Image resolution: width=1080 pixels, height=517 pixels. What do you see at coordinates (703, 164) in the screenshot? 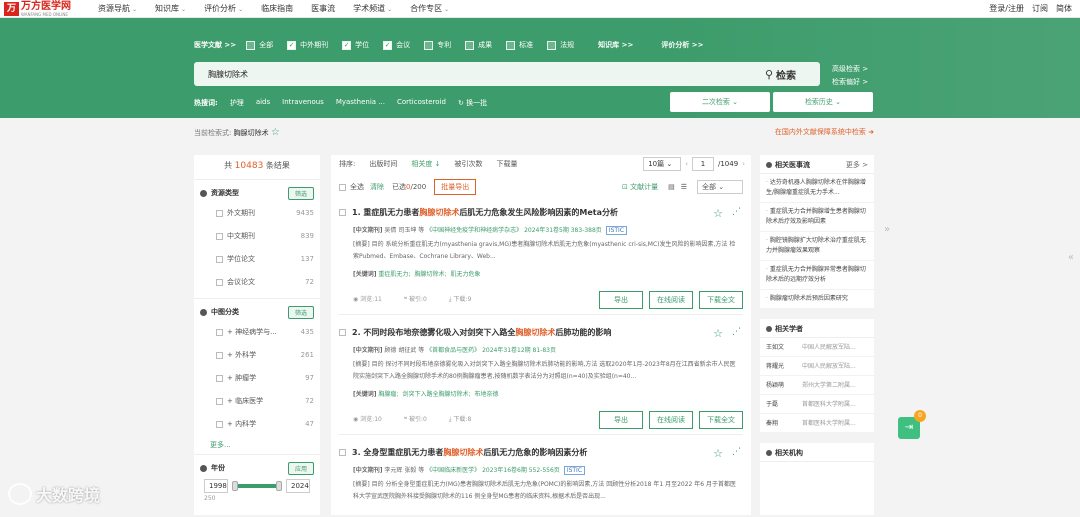
I see `page-number-input: 1` at bounding box center [703, 164].